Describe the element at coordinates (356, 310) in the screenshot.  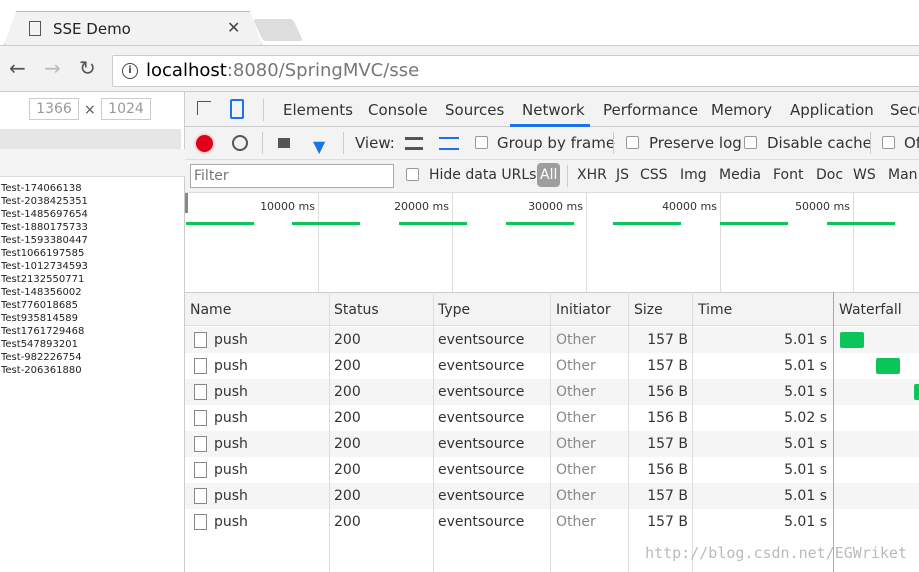
I see `column-header-status: Status` at that location.